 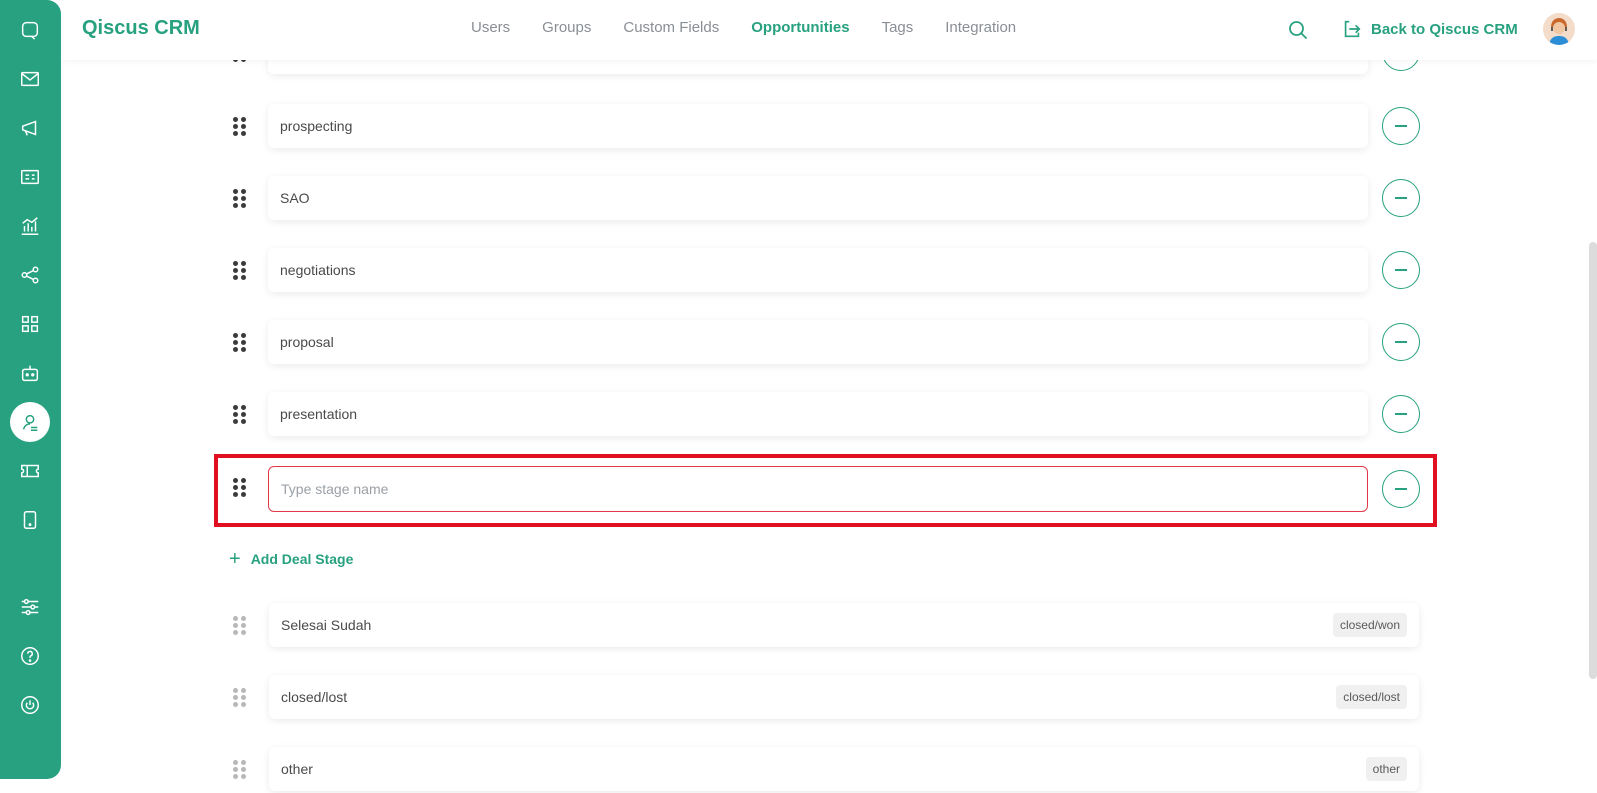 I want to click on ticket-icon, so click(x=30, y=471).